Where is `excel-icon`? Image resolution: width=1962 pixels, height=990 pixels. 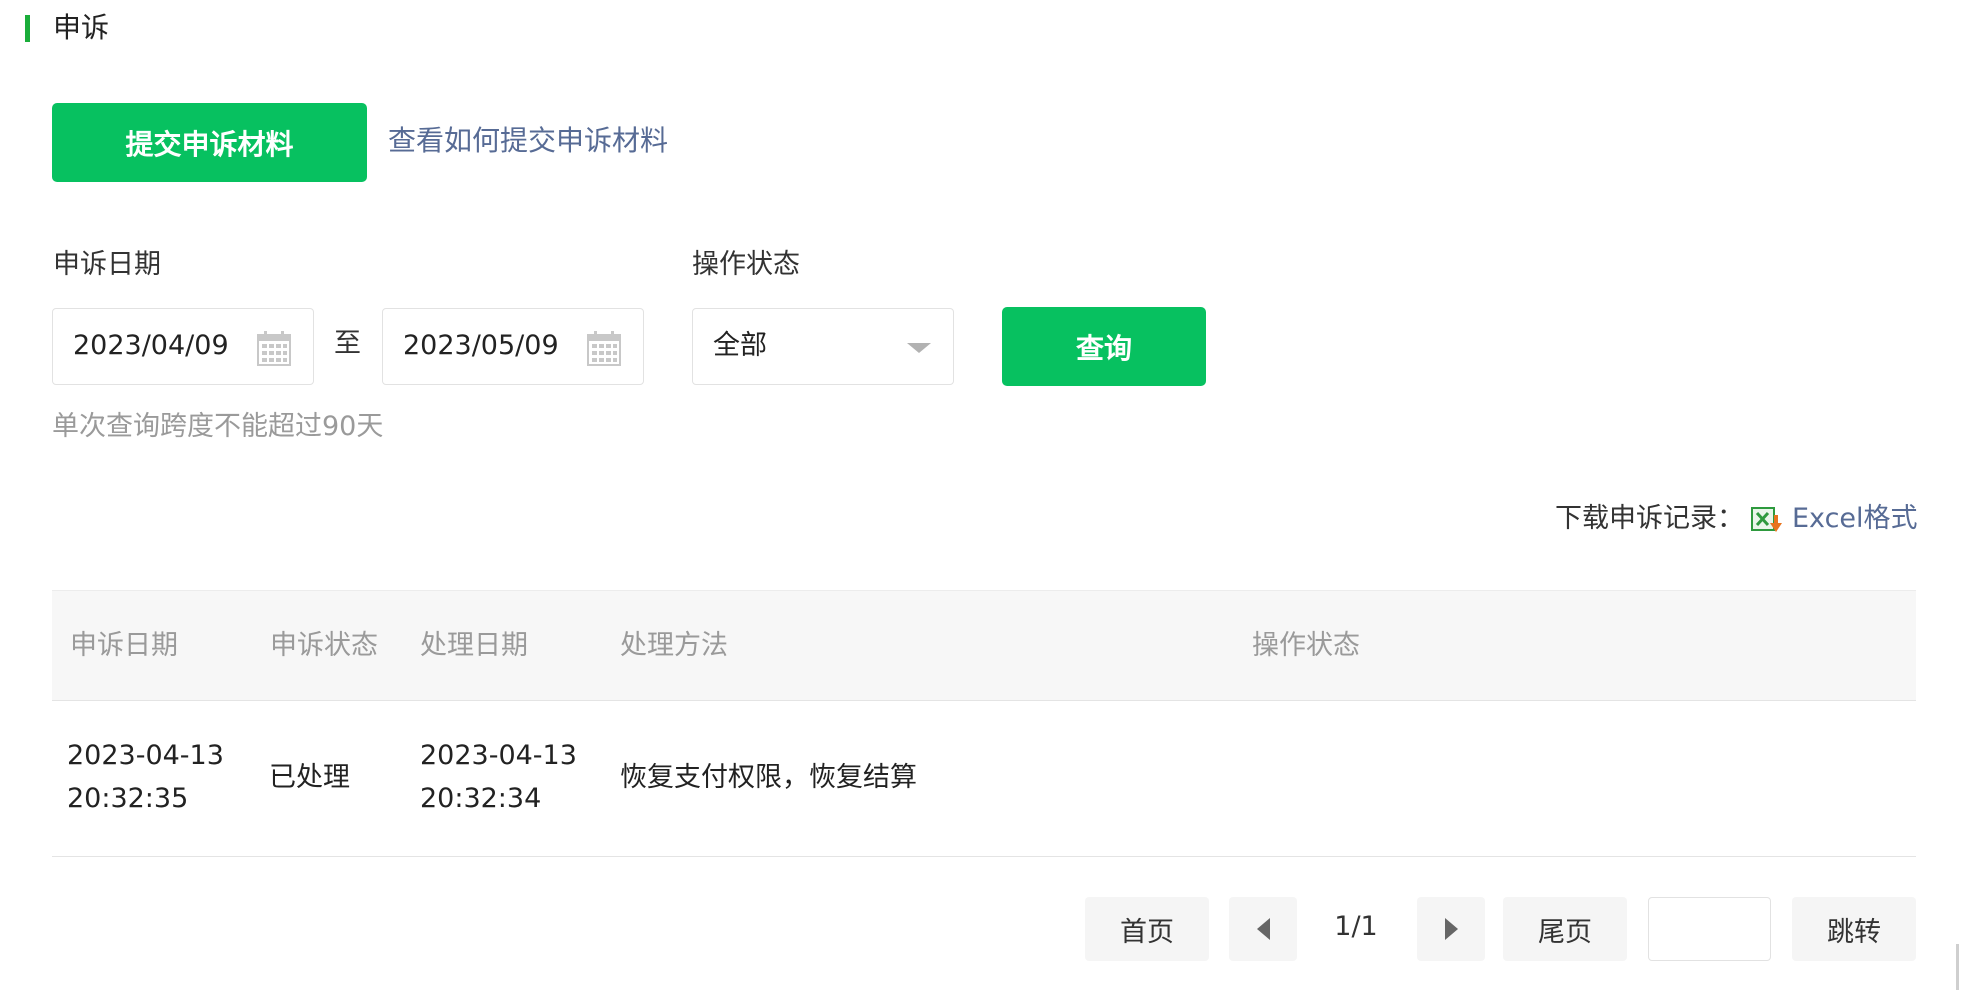 excel-icon is located at coordinates (1767, 520).